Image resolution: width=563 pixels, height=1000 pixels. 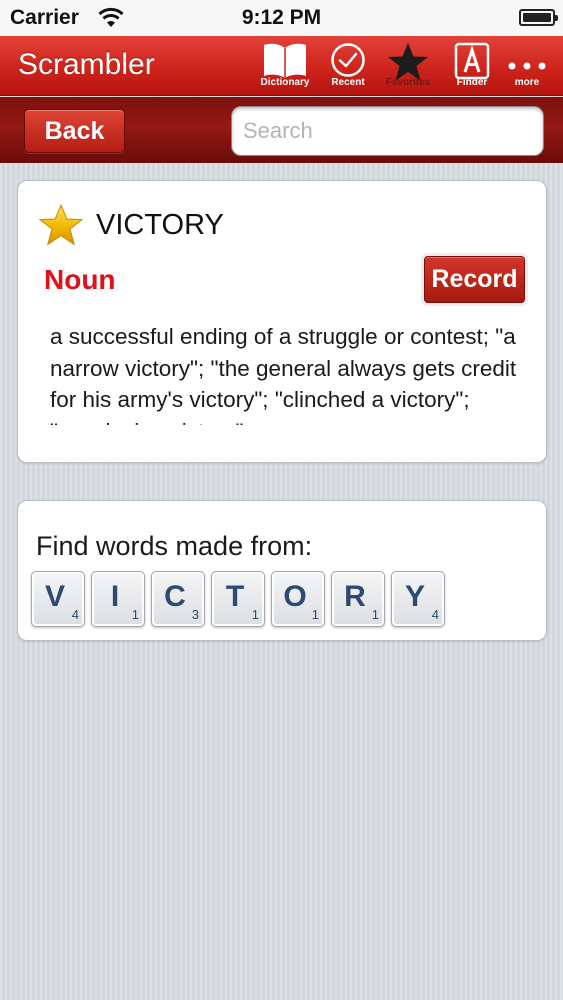 What do you see at coordinates (160, 225) in the screenshot?
I see `entry-word: VICTORY` at bounding box center [160, 225].